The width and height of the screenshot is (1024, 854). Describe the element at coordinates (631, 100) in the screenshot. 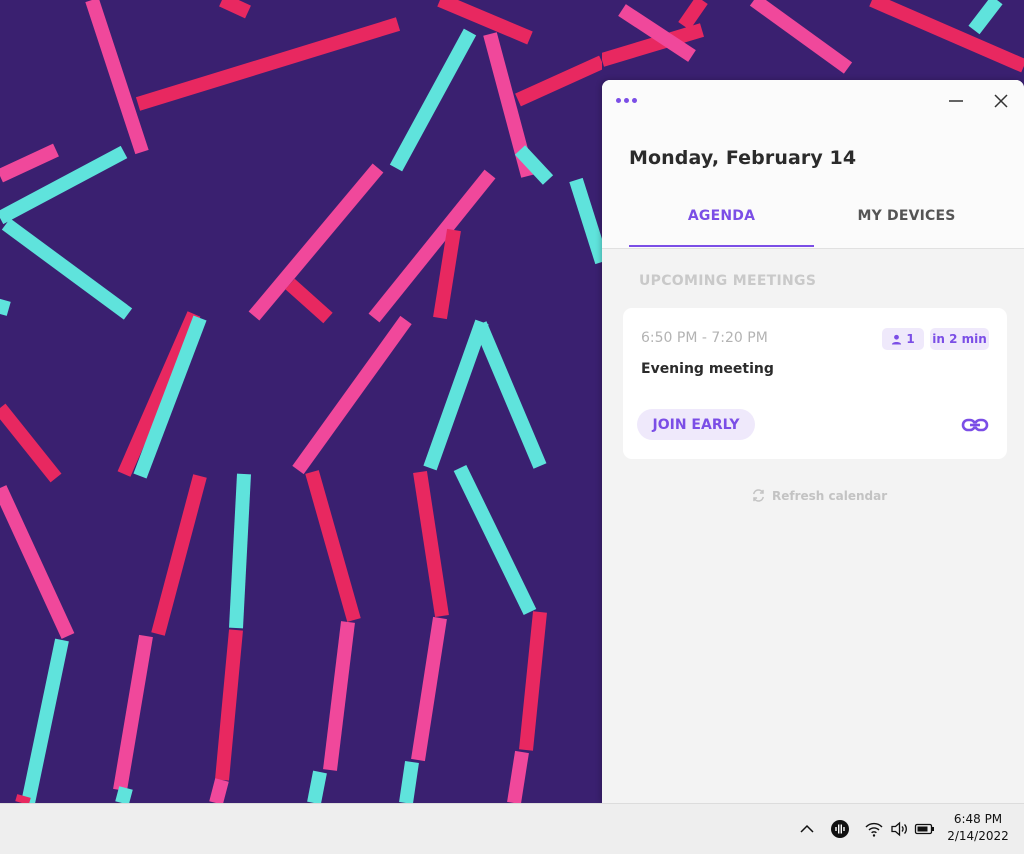

I see `more-options-icon` at that location.